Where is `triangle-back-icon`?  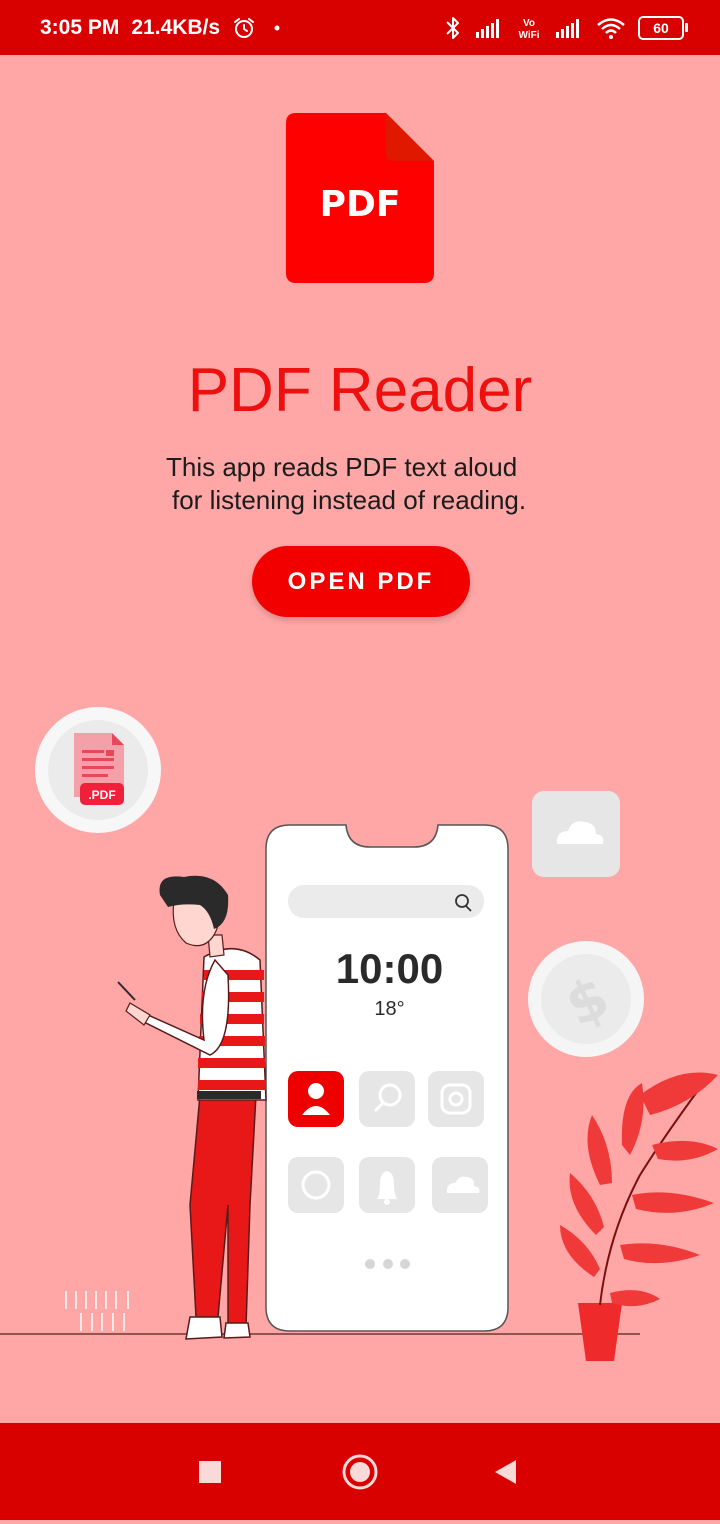 triangle-back-icon is located at coordinates (505, 1472).